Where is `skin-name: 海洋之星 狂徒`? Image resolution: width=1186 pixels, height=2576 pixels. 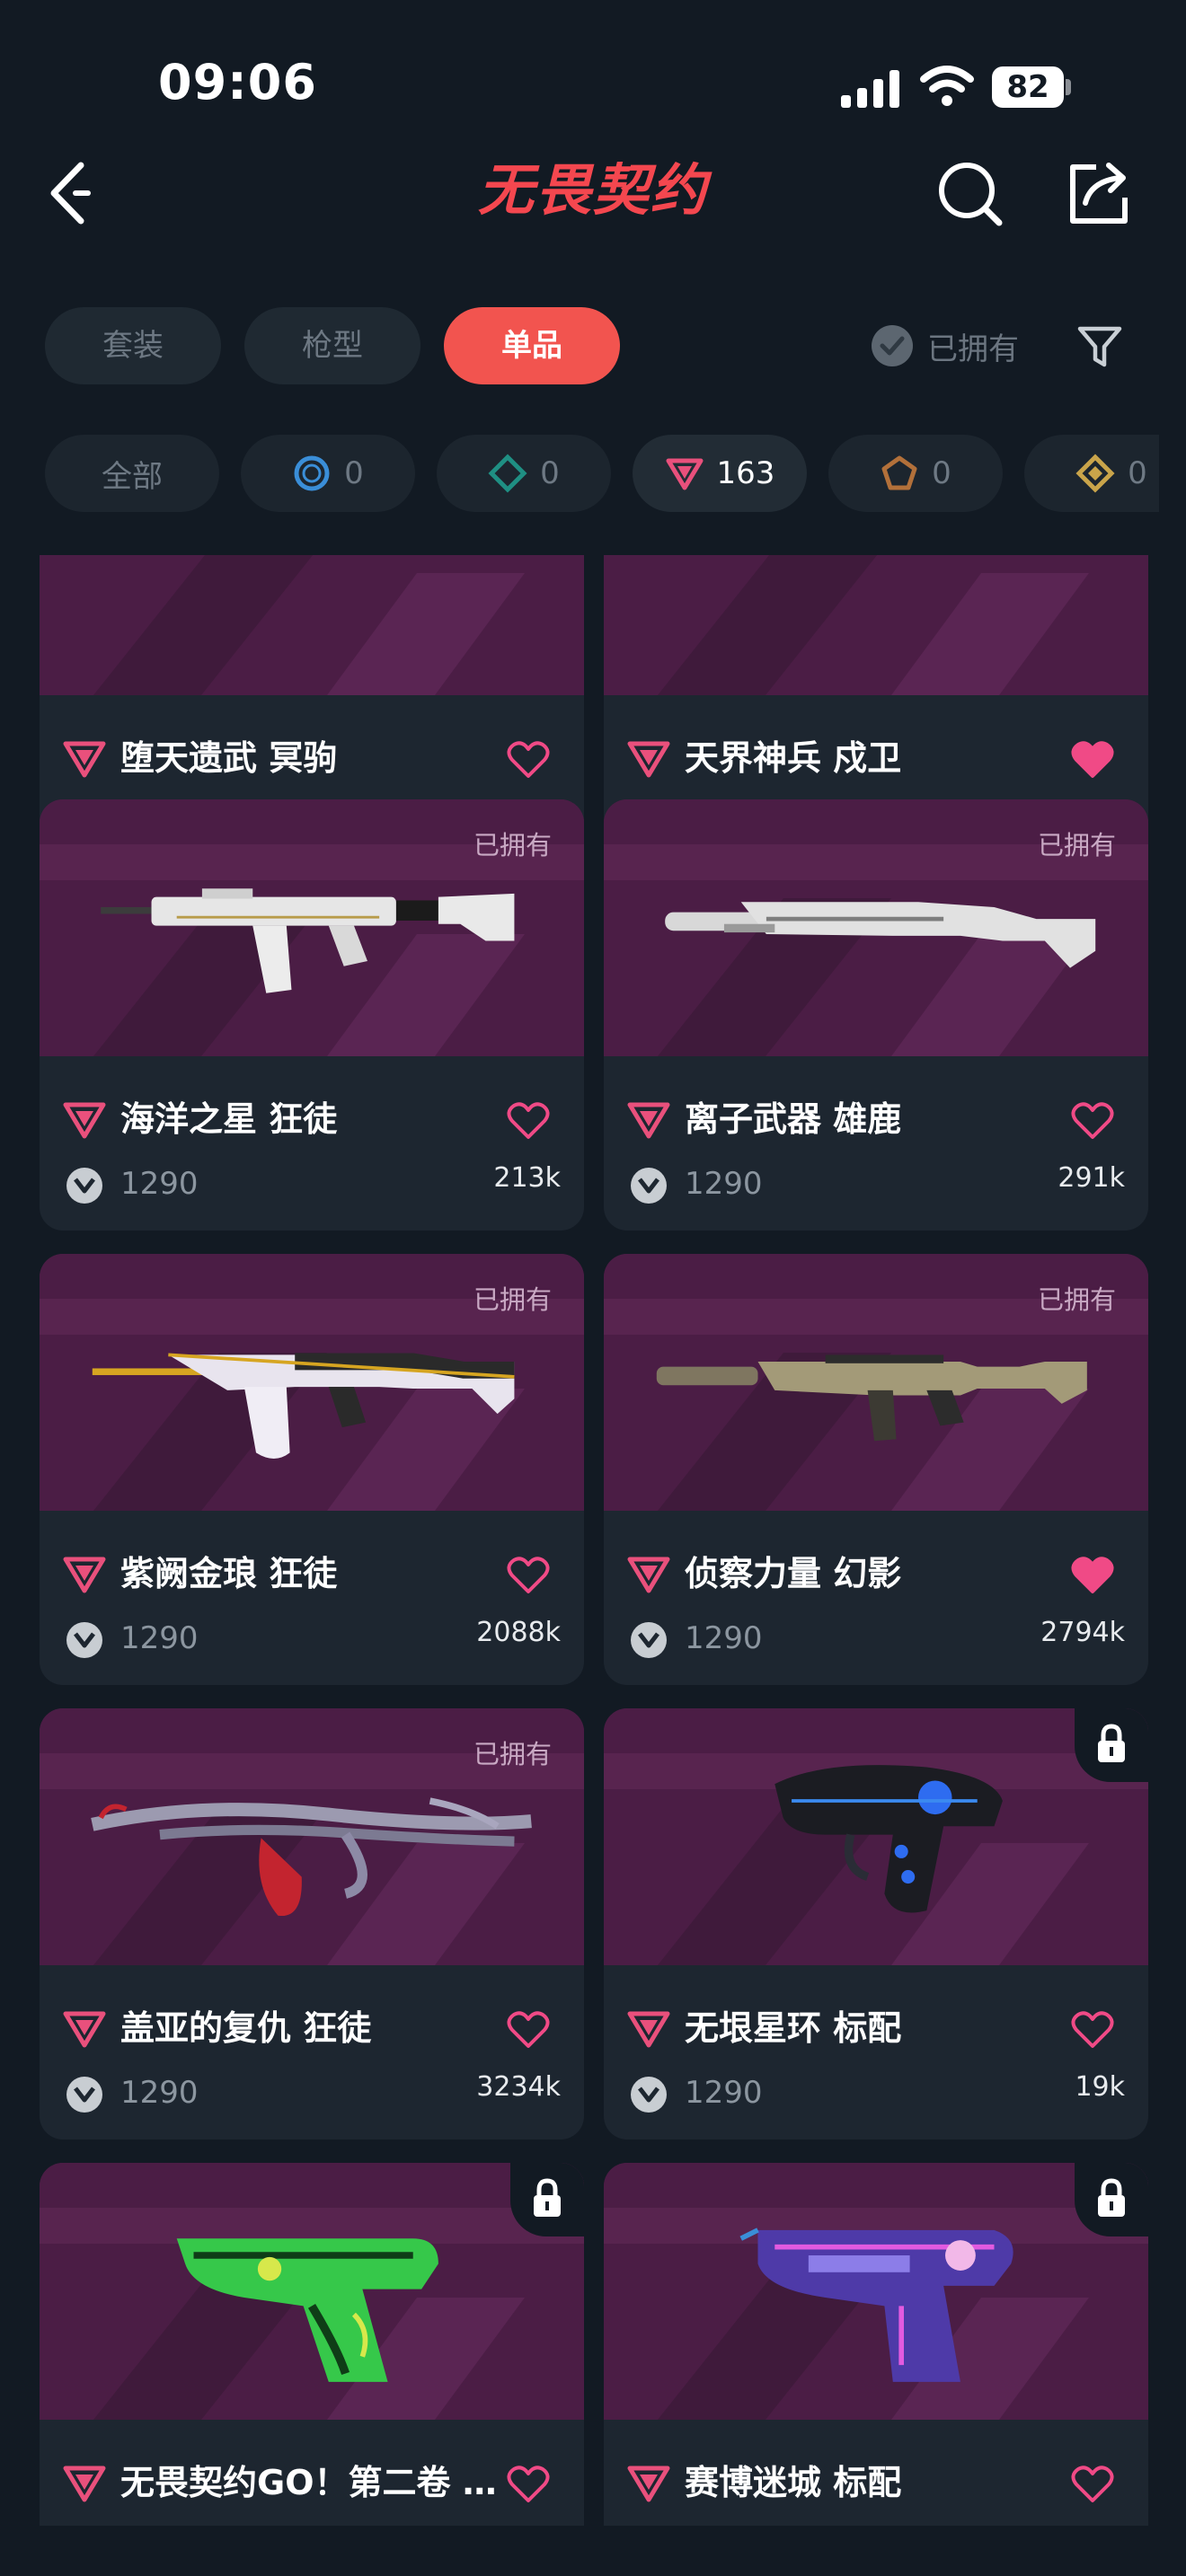 skin-name: 海洋之星 狂徒 is located at coordinates (229, 1119).